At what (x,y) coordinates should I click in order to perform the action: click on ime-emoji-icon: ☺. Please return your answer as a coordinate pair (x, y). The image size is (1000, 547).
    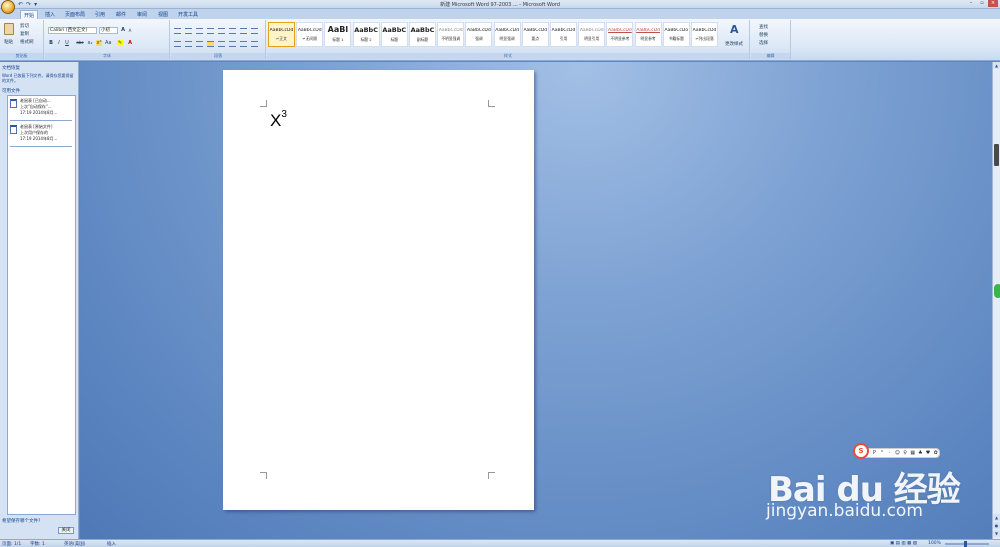
    Looking at the image, I should click on (897, 453).